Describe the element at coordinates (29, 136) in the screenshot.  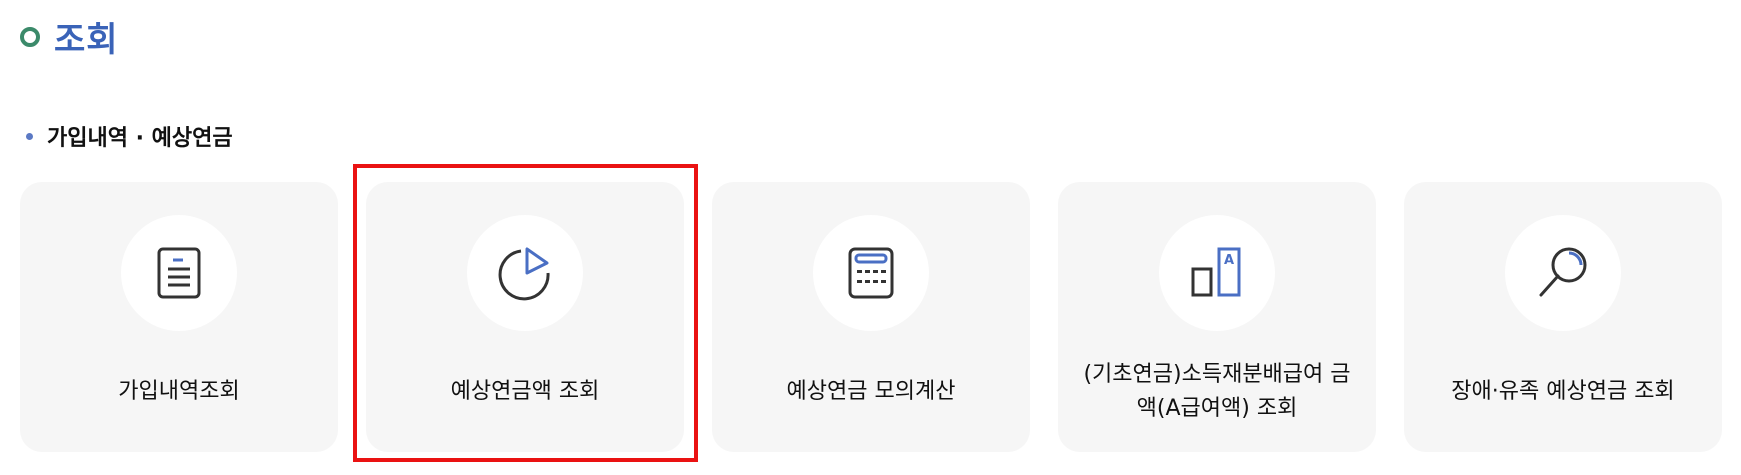
I see `section-bullet-icon` at that location.